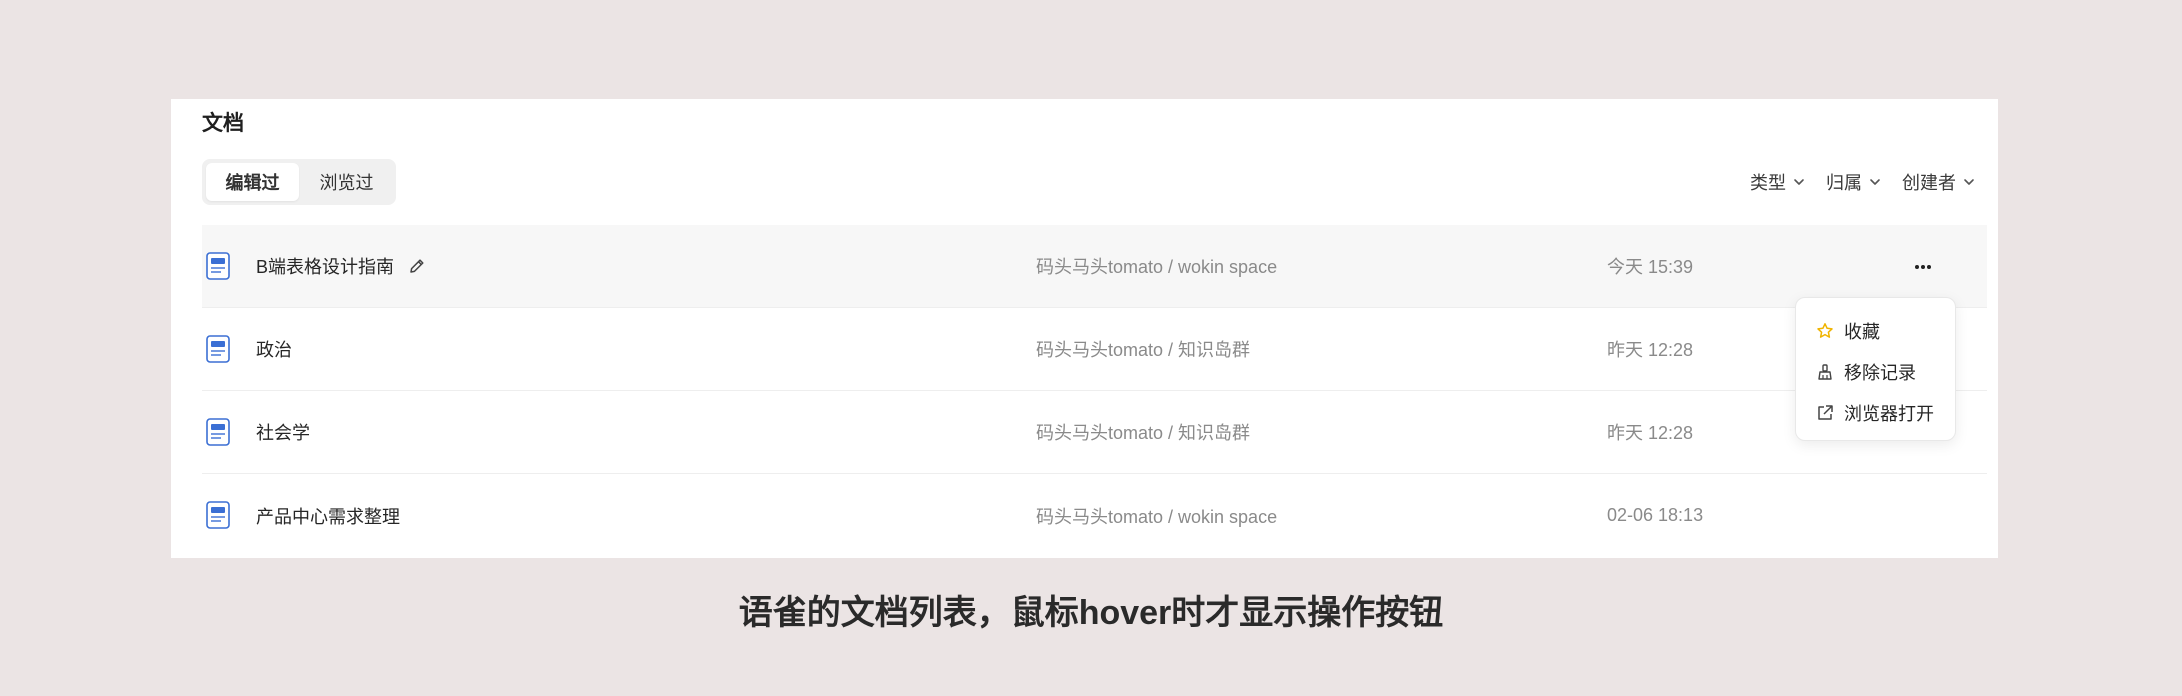 The height and width of the screenshot is (696, 2182). I want to click on filter-type: 类型, so click(1778, 182).